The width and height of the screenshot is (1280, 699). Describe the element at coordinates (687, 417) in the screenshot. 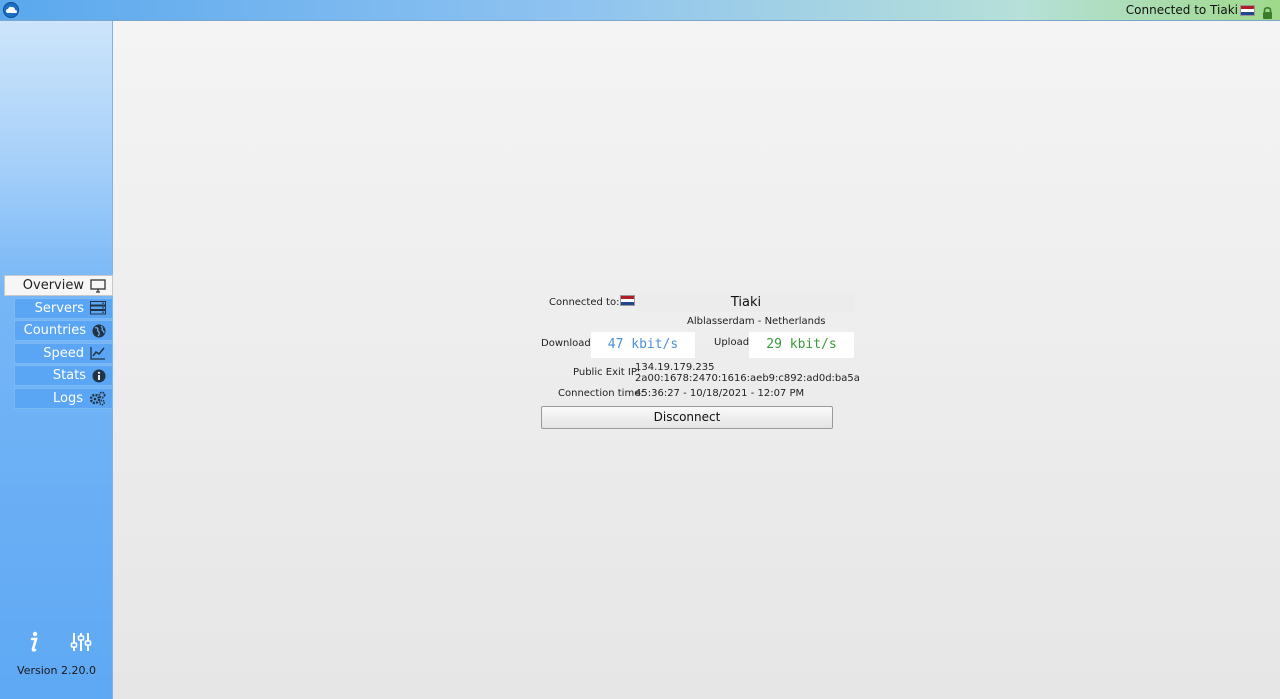

I see `disconnect-button: Disconnect` at that location.